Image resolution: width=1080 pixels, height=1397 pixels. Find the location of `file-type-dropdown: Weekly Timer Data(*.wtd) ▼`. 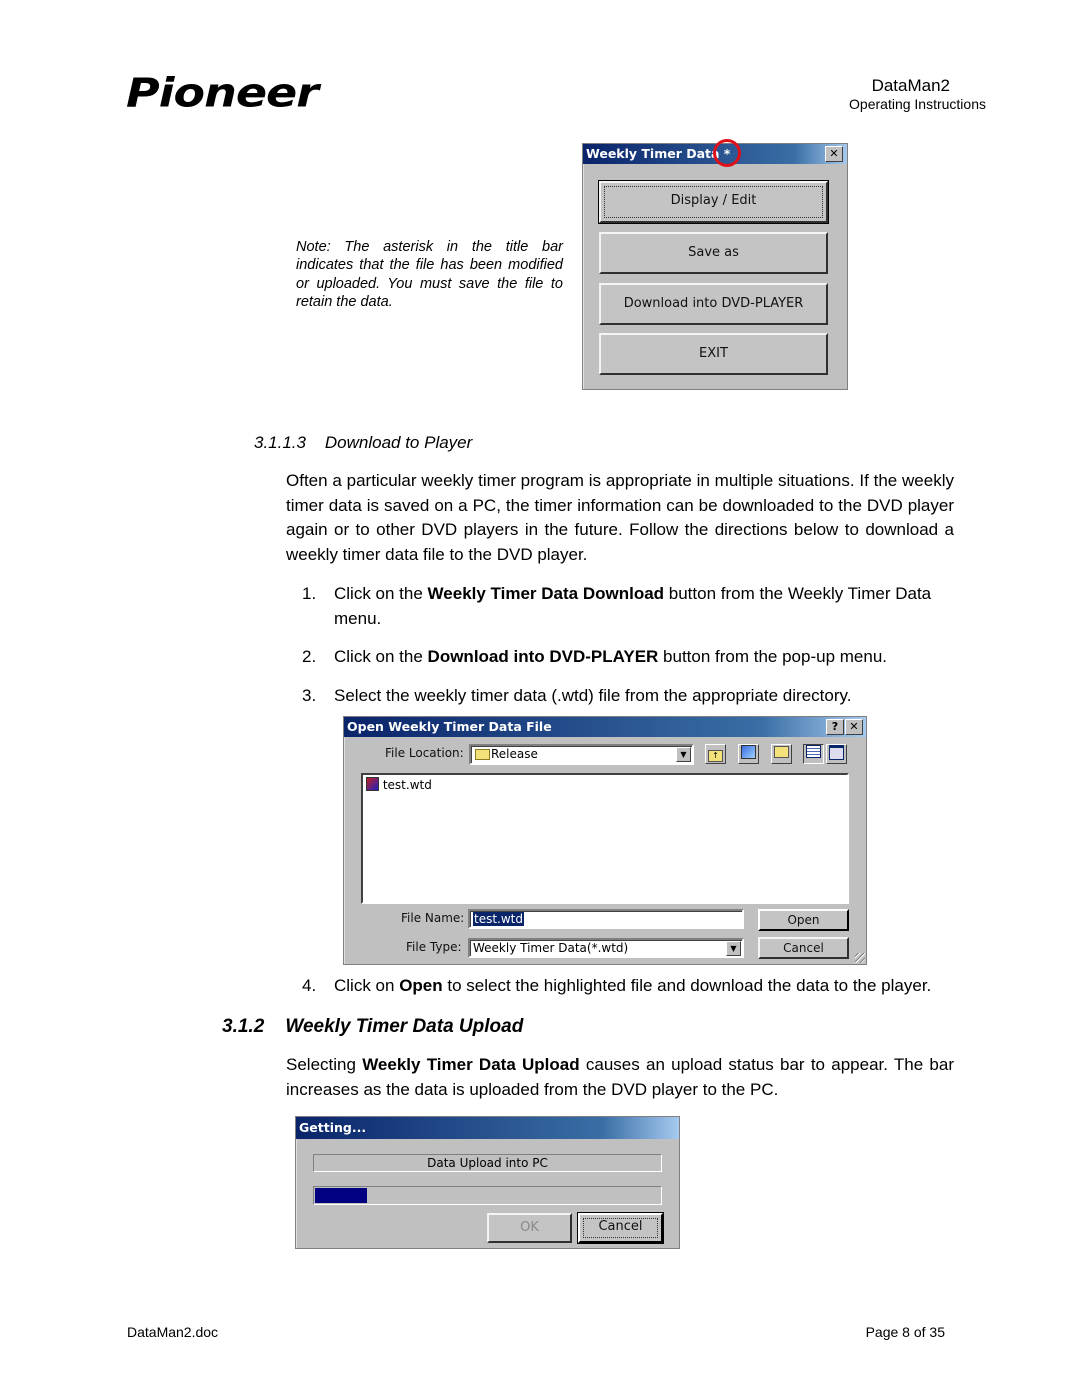

file-type-dropdown: Weekly Timer Data(*.wtd) ▼ is located at coordinates (606, 948).